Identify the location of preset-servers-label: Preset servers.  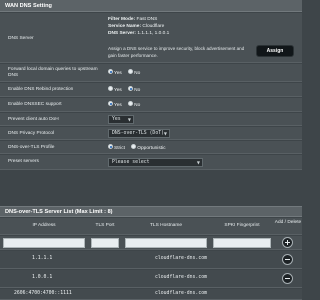
(23, 161).